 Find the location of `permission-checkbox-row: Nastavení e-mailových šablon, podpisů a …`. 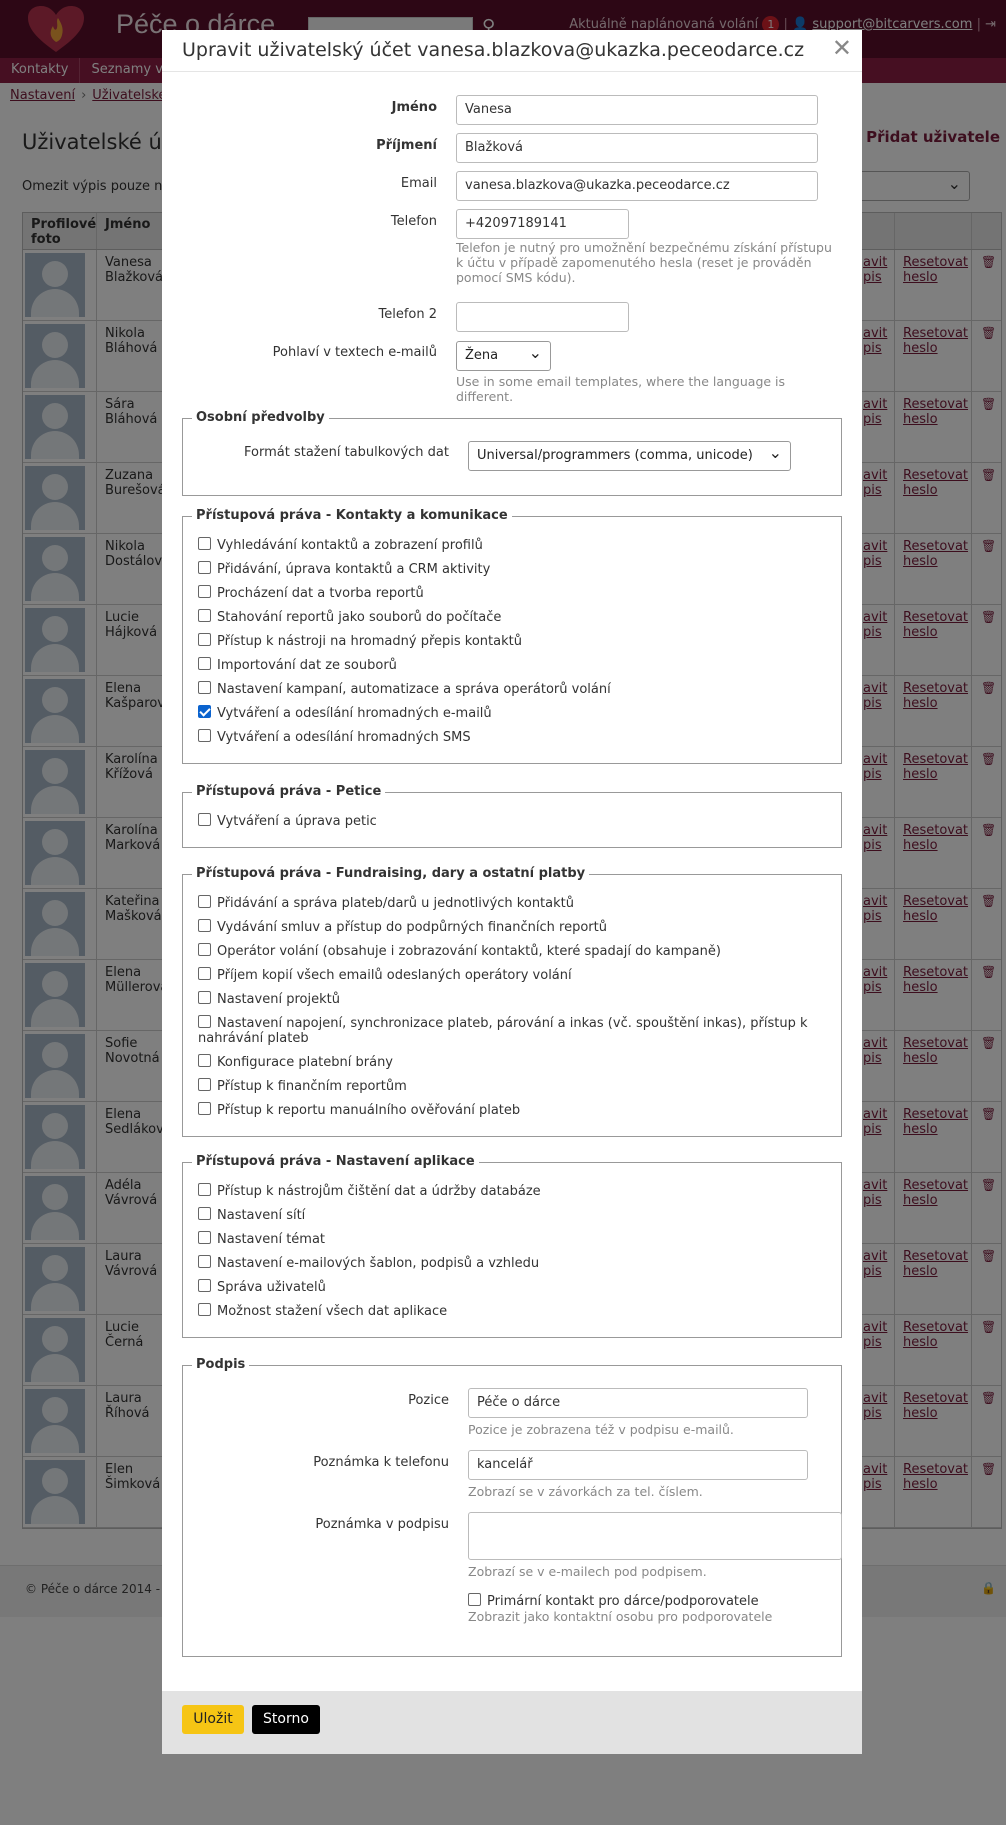

permission-checkbox-row: Nastavení e-mailových šablon, podpisů a … is located at coordinates (518, 1263).